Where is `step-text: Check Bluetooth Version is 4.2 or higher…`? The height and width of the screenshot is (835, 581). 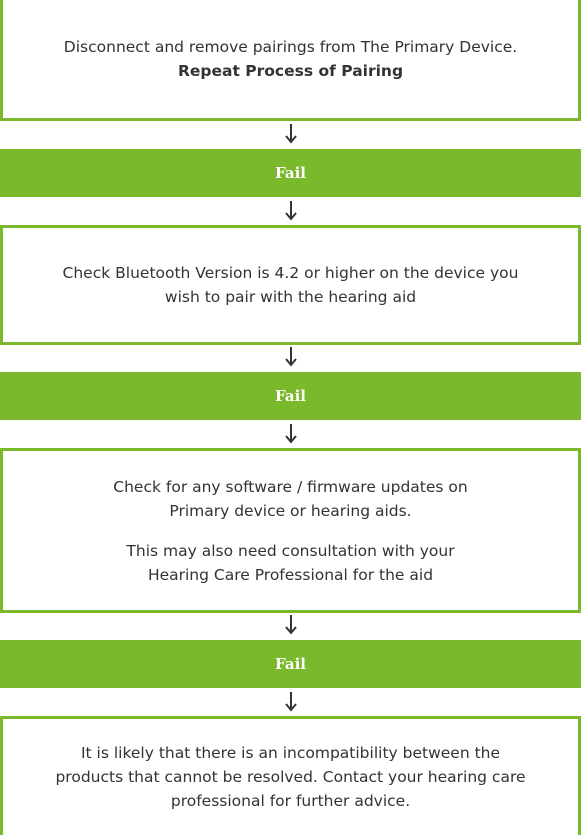
step-text: Check Bluetooth Version is 4.2 or higher… is located at coordinates (290, 273).